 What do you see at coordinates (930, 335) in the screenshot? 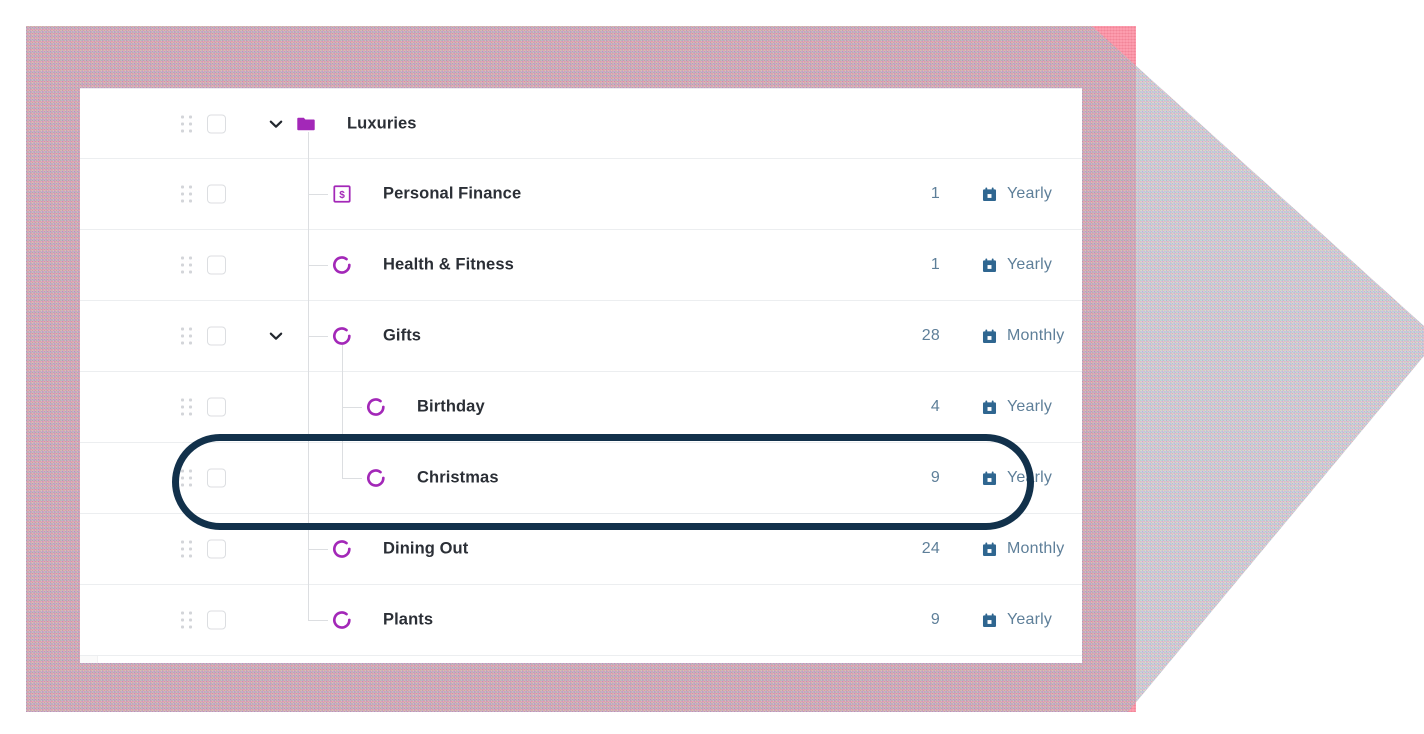
I see `transaction-count: 28` at bounding box center [930, 335].